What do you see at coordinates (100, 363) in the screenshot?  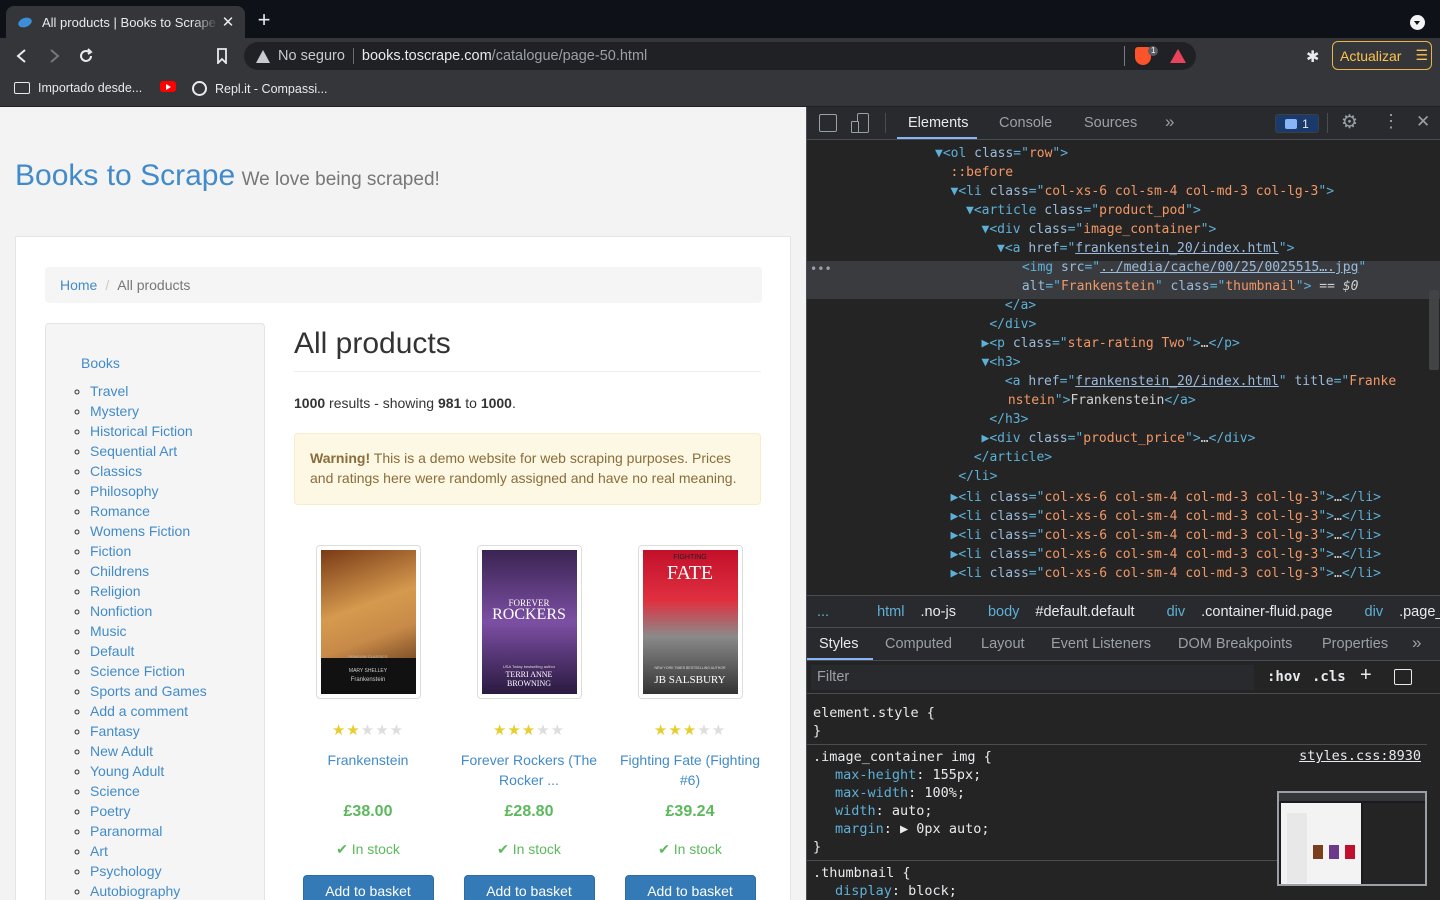 I see `sidebar-books-link: Books` at bounding box center [100, 363].